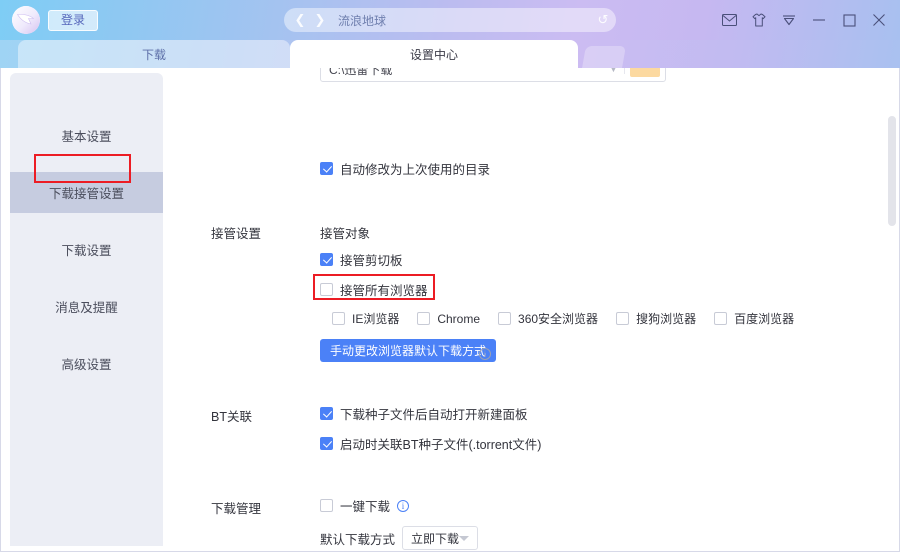  I want to click on browse-folder-button, so click(645, 72).